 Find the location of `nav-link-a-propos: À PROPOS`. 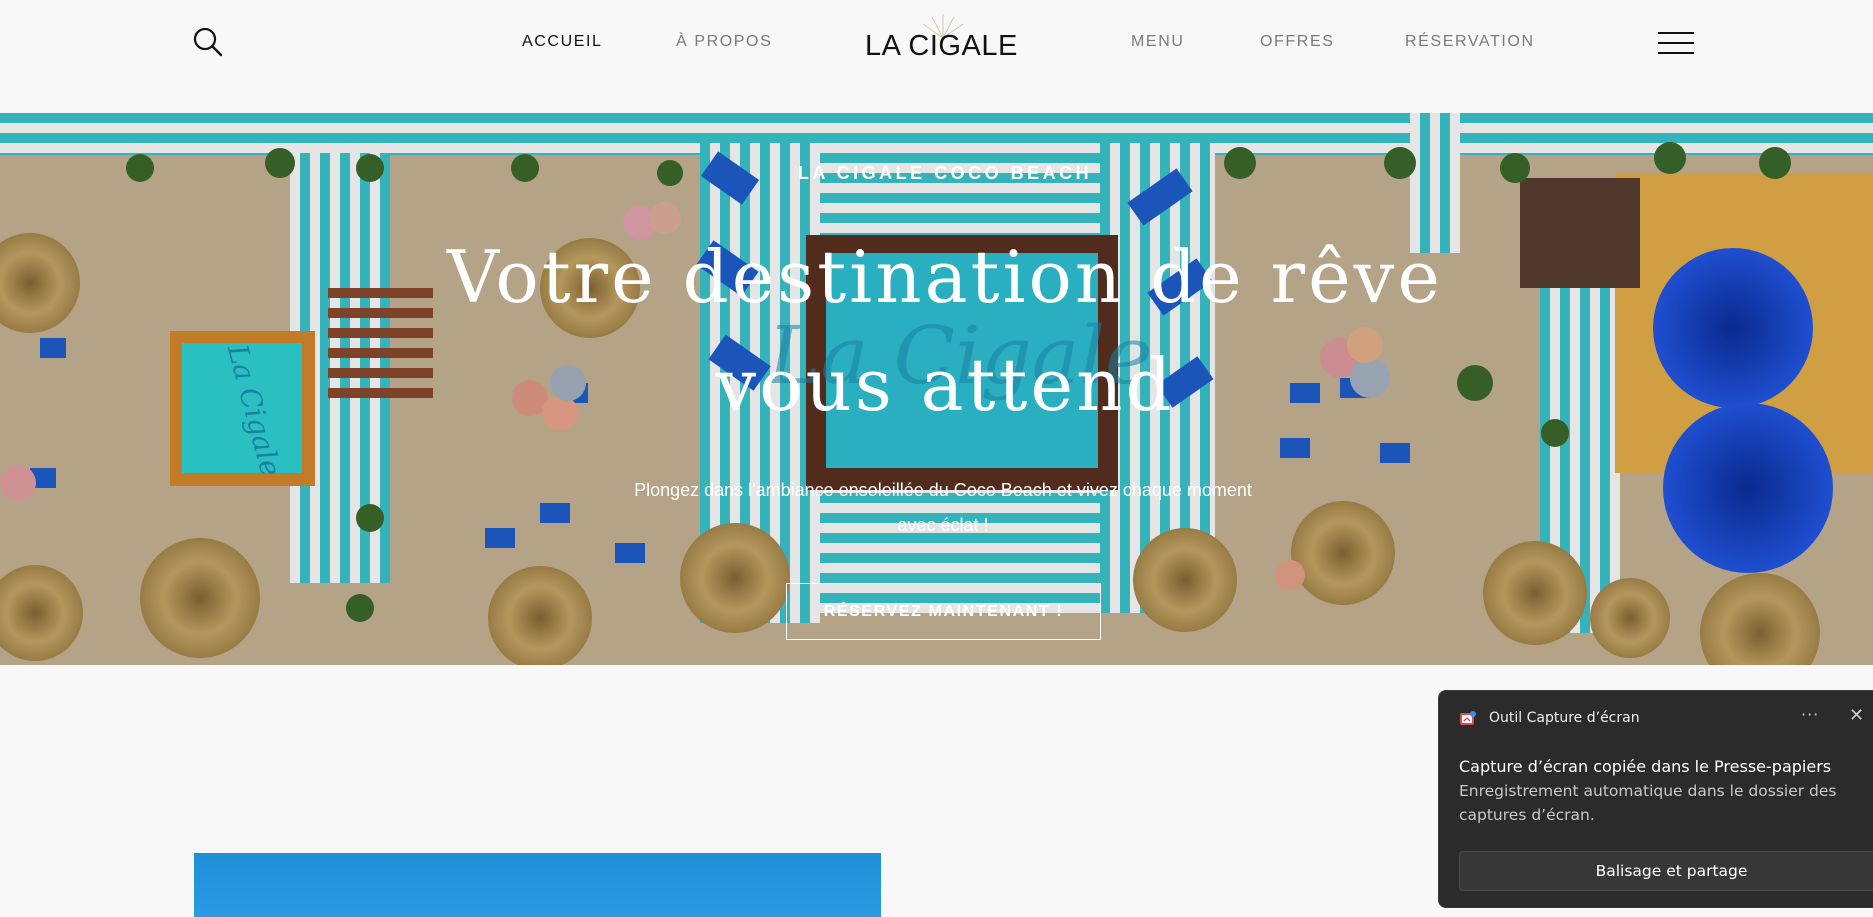

nav-link-a-propos: À PROPOS is located at coordinates (724, 42).